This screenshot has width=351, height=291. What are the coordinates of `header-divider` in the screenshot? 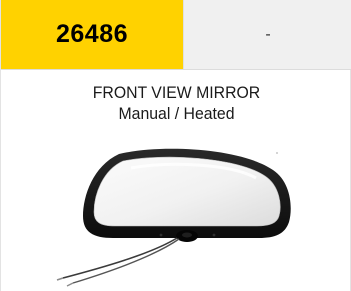 It's located at (176, 69).